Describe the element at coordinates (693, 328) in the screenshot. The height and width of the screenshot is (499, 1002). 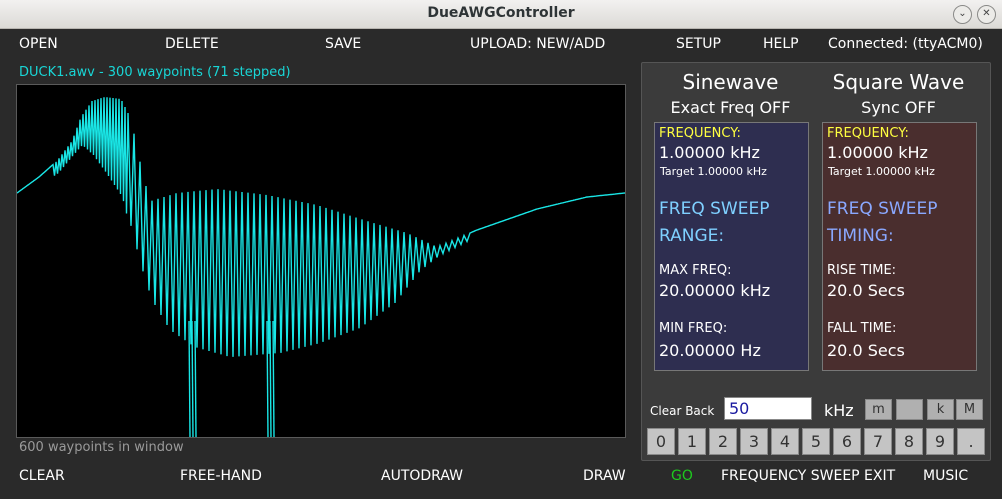
I see `min-freq-label: MIN FREQ:` at that location.